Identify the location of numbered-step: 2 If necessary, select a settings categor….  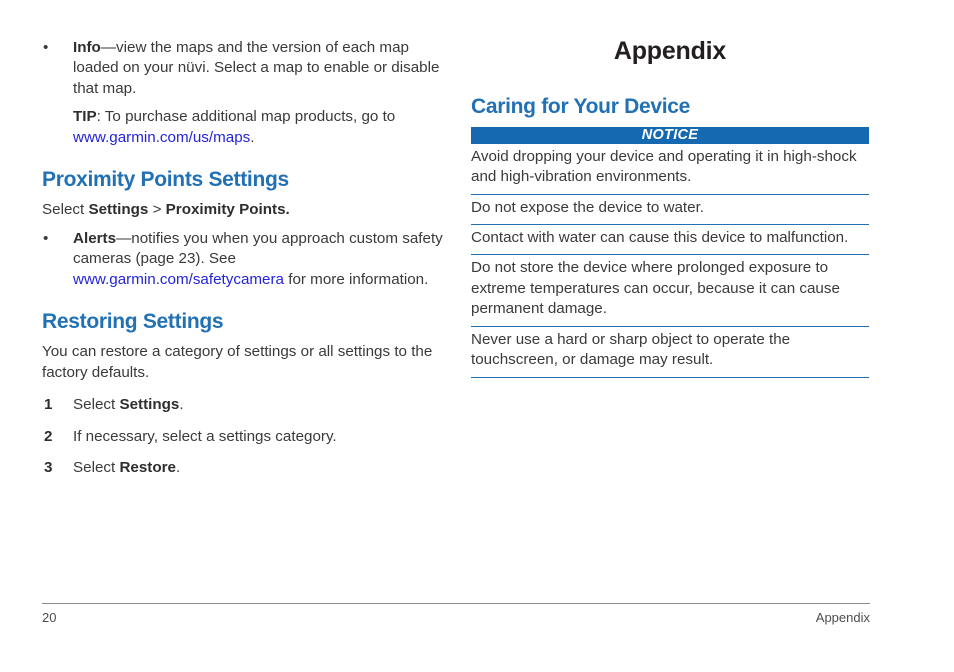
(244, 437).